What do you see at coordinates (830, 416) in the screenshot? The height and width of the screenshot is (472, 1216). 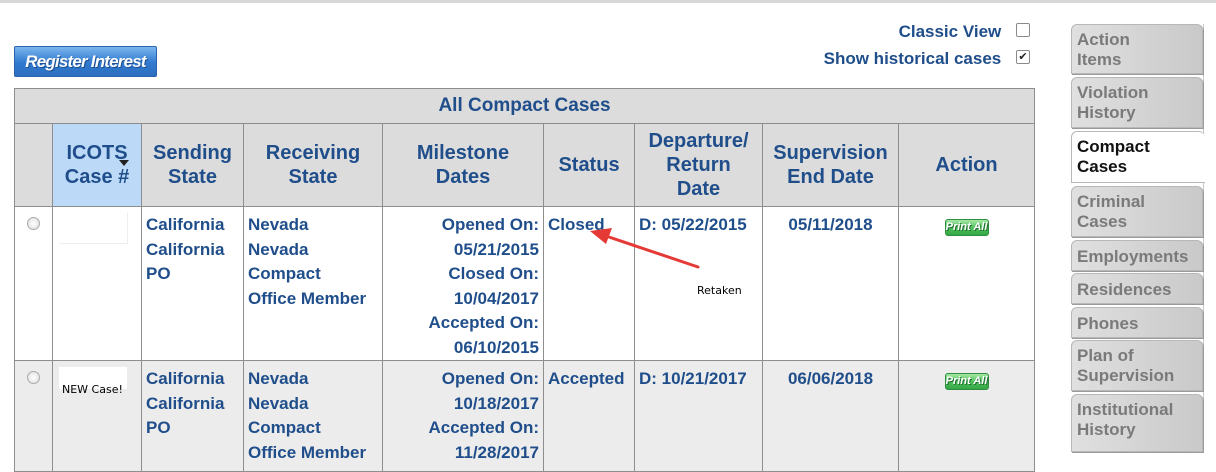 I see `supervision-end-cell: 06/06/2018` at bounding box center [830, 416].